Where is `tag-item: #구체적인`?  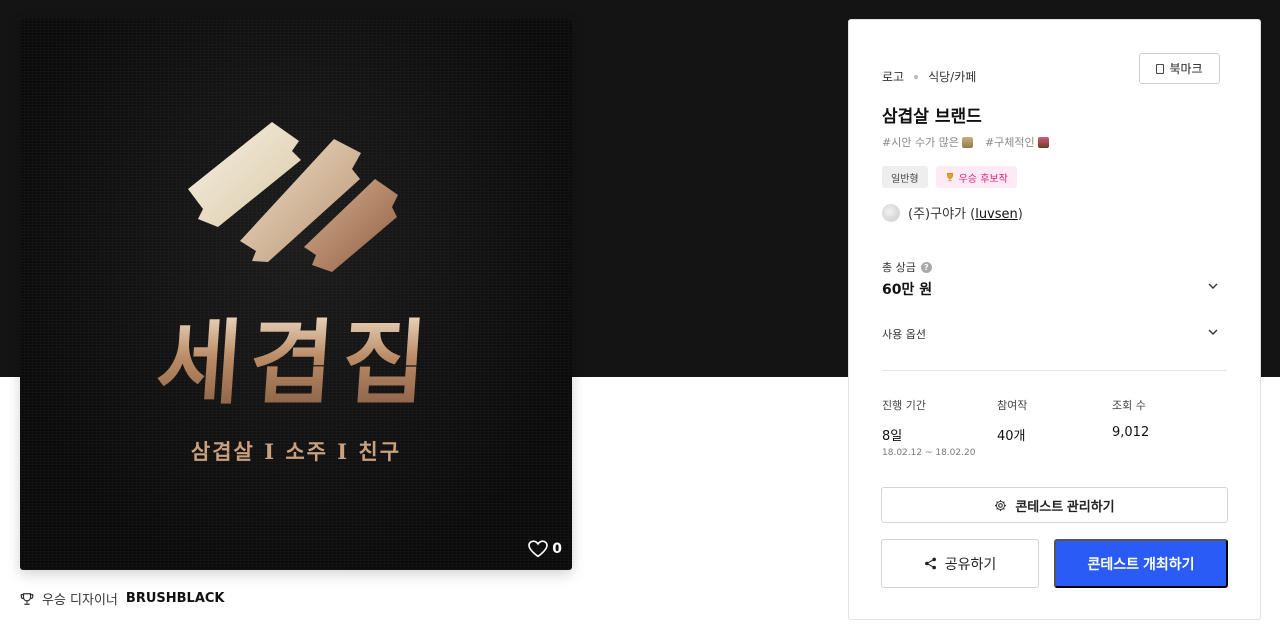
tag-item: #구체적인 is located at coordinates (1017, 142).